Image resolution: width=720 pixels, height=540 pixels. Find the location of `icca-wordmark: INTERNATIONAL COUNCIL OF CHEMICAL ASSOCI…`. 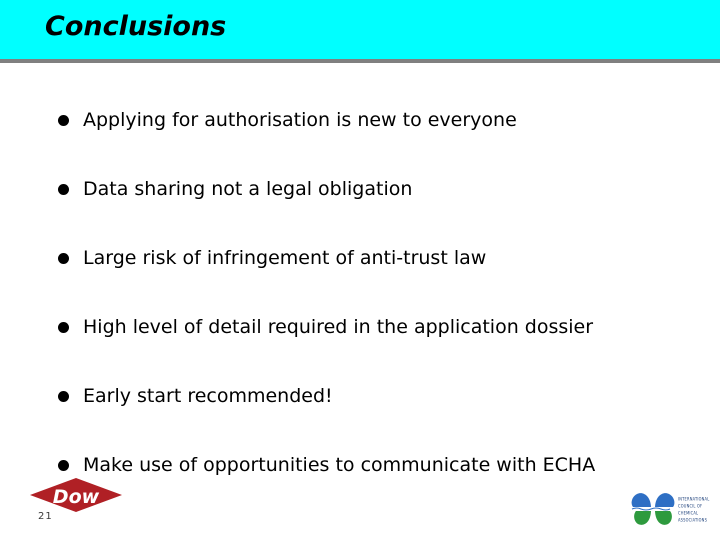

icca-wordmark: INTERNATIONAL COUNCIL OF CHEMICAL ASSOCI… is located at coordinates (698, 509).